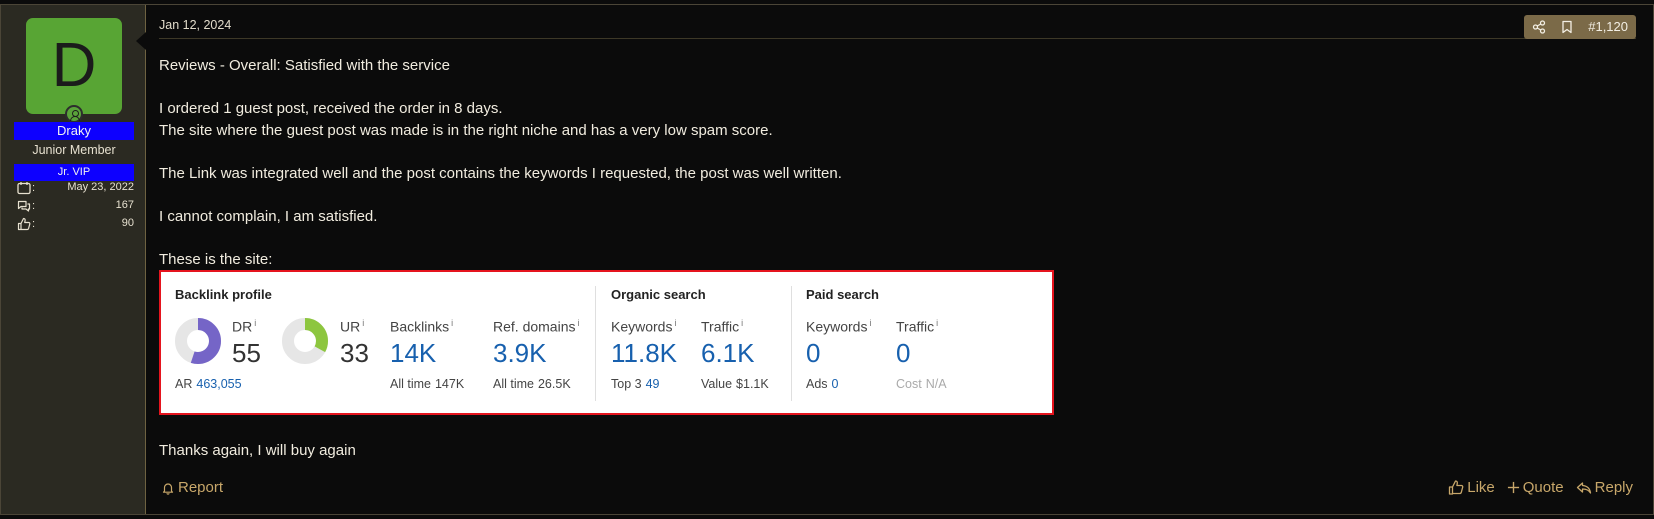 The height and width of the screenshot is (519, 1654). What do you see at coordinates (74, 66) in the screenshot?
I see `avatar: D` at bounding box center [74, 66].